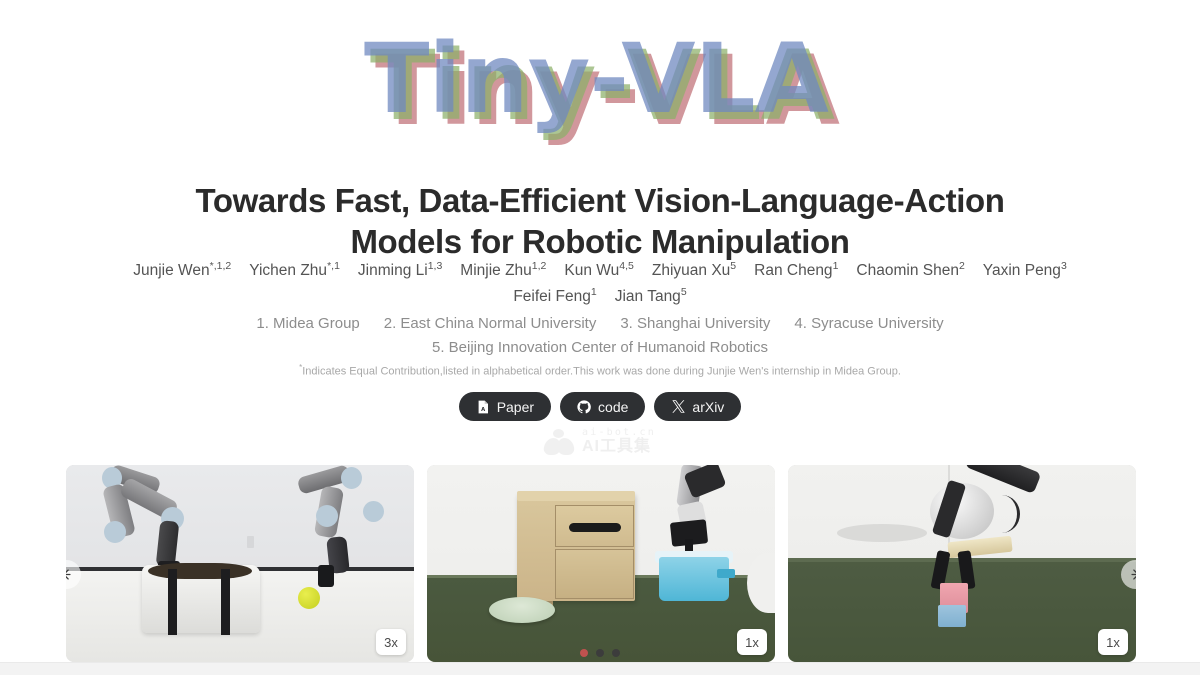 The width and height of the screenshot is (1200, 675). I want to click on author-name: Yaxin Peng, so click(1021, 270).